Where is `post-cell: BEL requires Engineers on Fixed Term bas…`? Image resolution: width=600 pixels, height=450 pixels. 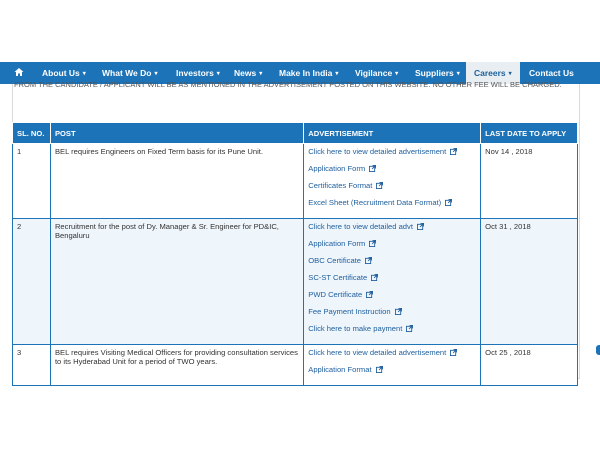
post-cell: BEL requires Engineers on Fixed Term bas… is located at coordinates (177, 181).